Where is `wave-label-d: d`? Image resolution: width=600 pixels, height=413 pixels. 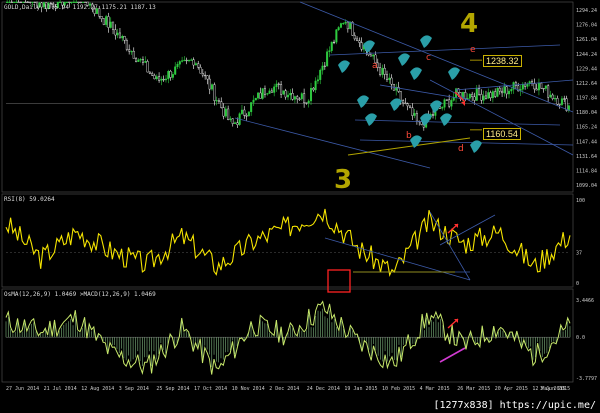 wave-label-d: d is located at coordinates (461, 149).